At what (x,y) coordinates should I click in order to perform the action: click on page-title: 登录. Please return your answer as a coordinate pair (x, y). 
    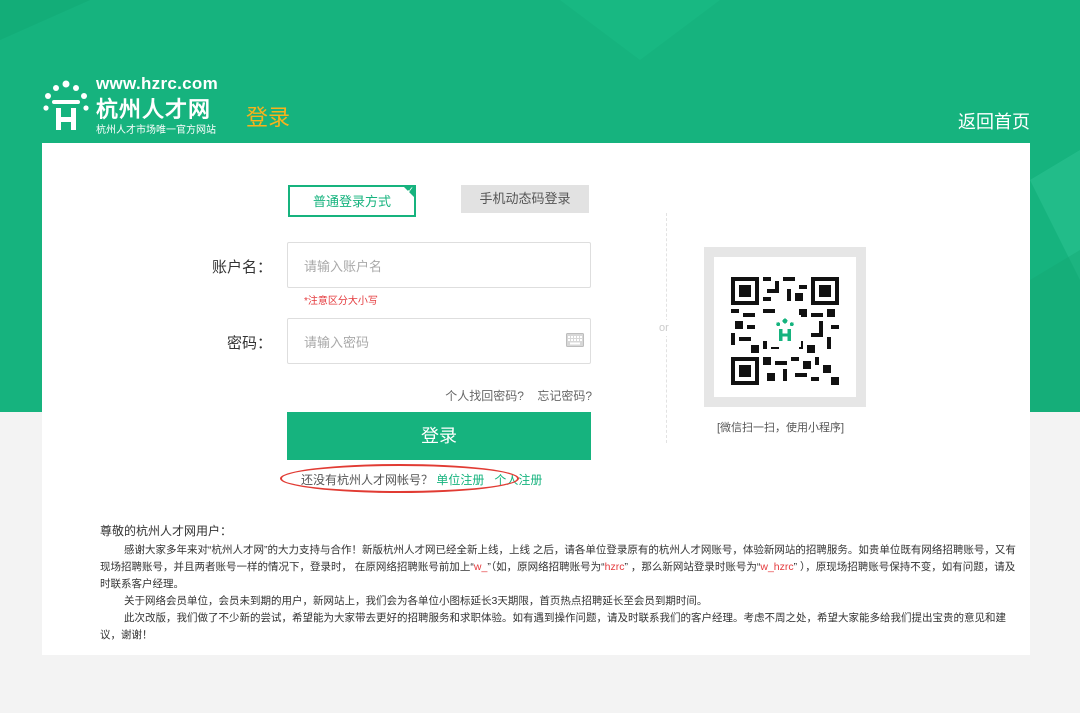
    Looking at the image, I should click on (268, 117).